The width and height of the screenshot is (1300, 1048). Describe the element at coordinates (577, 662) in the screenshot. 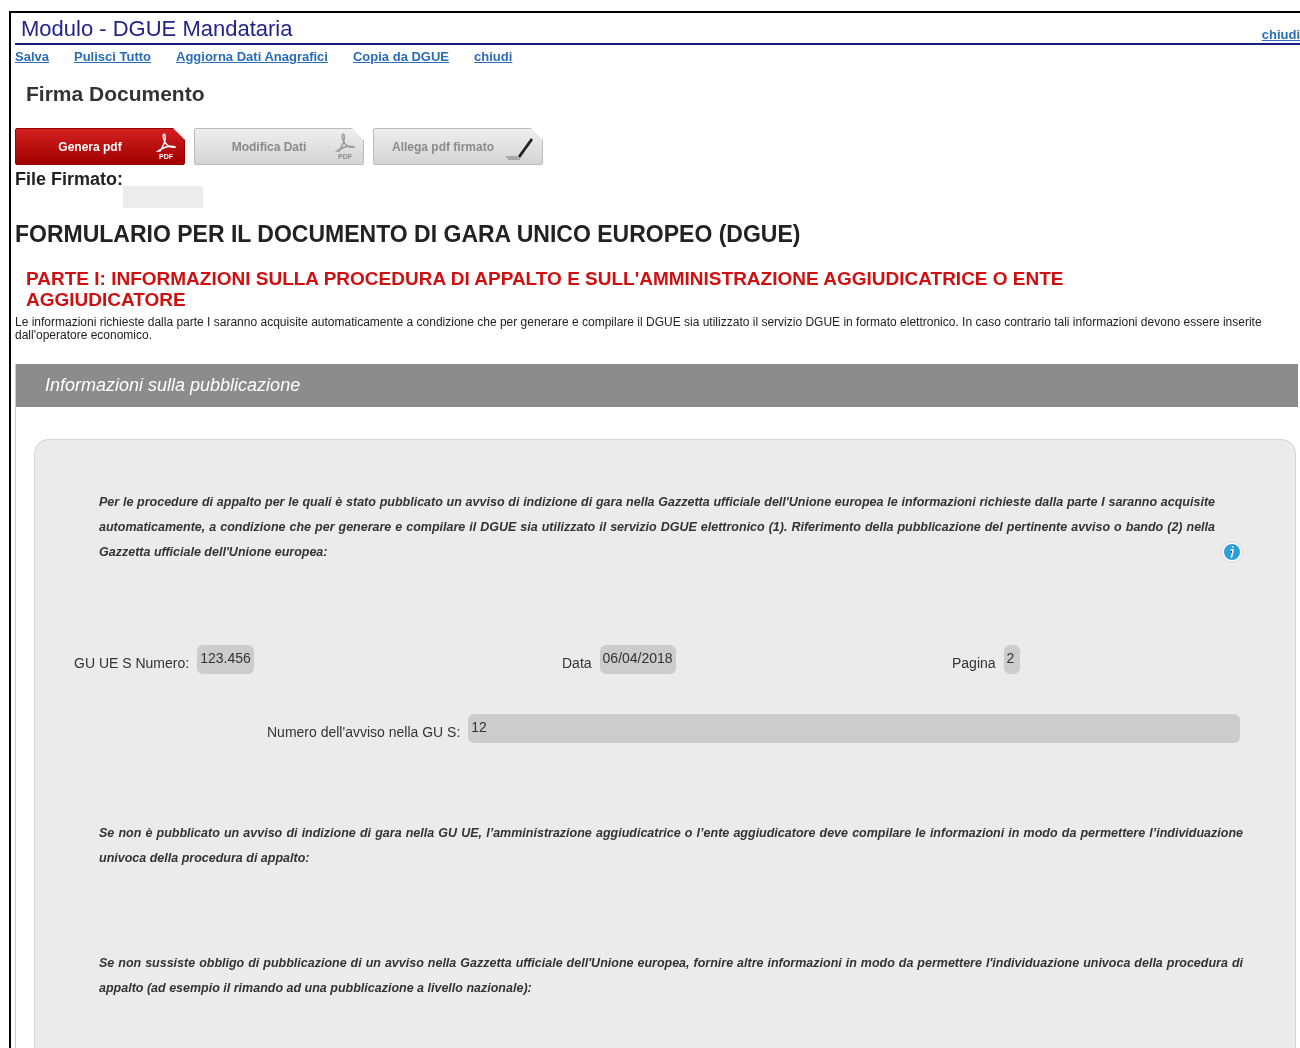

I see `field-label: Data` at that location.